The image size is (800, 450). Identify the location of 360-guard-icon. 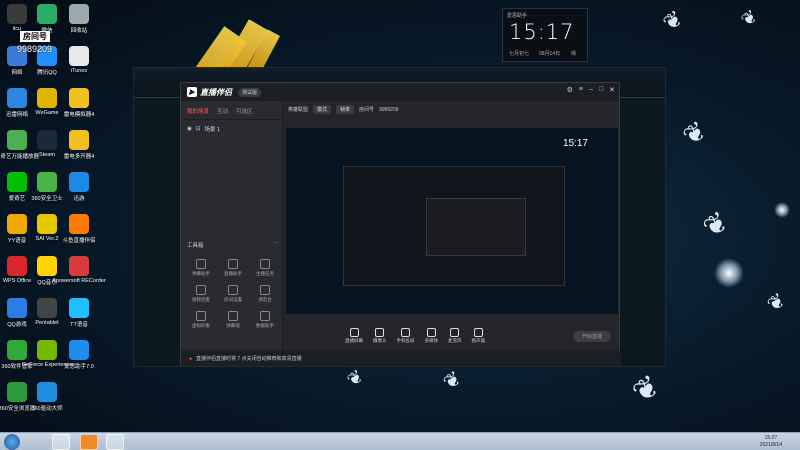
(47, 182).